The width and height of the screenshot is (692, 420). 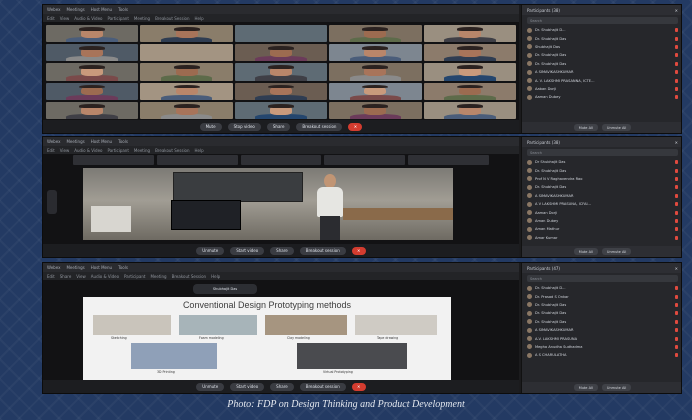 I want to click on participant-row: A.V. LAKSHMI PRASUNA, so click(x=601, y=338).